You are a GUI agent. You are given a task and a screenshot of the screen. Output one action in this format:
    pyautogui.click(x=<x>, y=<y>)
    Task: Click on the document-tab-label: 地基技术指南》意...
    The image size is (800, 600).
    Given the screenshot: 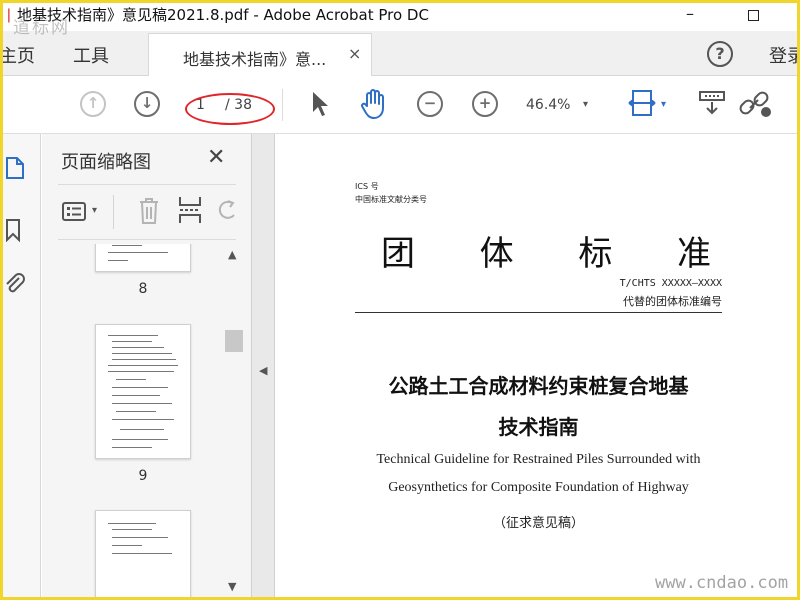 What is the action you would take?
    pyautogui.click(x=255, y=59)
    